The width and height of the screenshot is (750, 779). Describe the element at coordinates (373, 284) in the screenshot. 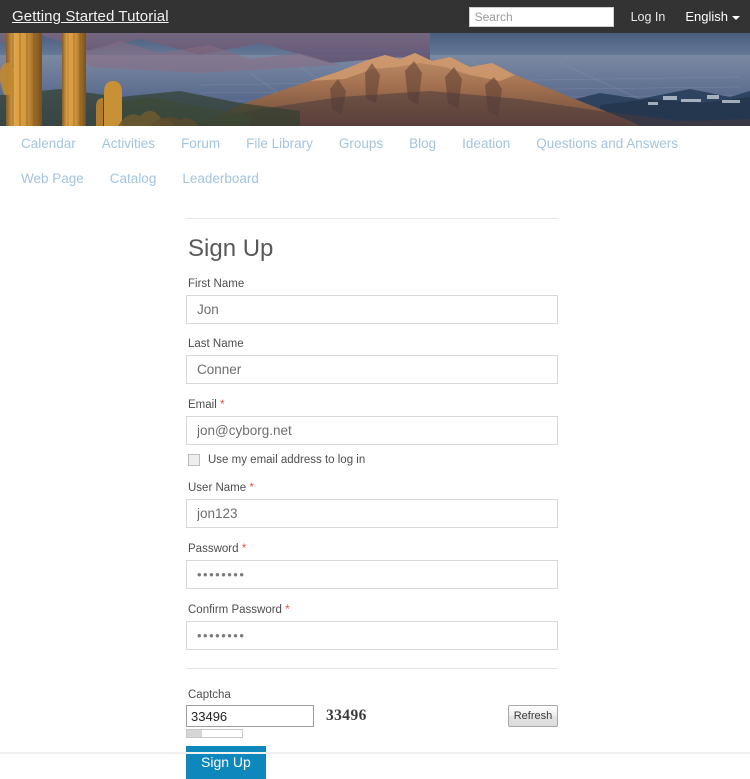

I see `first-name-label: First Name` at that location.